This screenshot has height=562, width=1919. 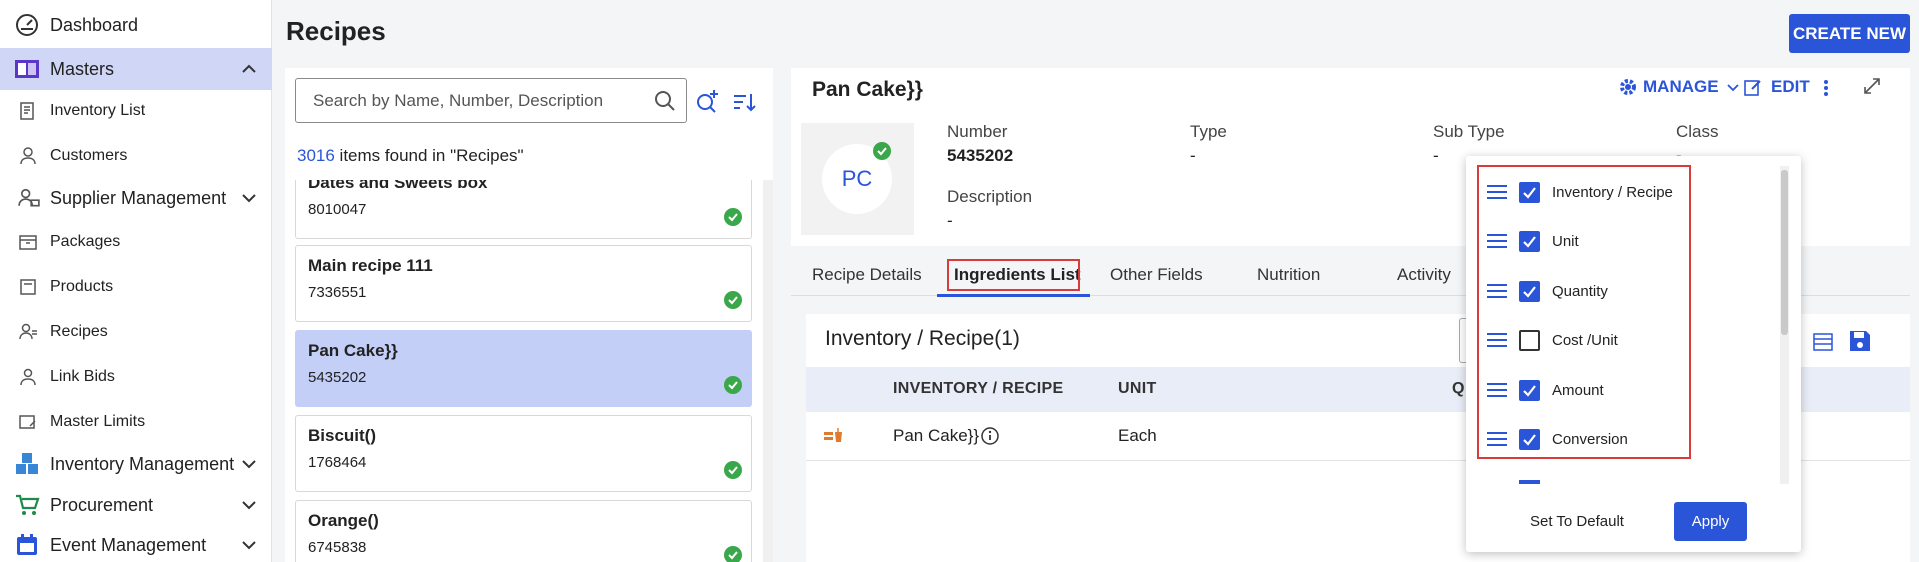 I want to click on package-icon, so click(x=28, y=242).